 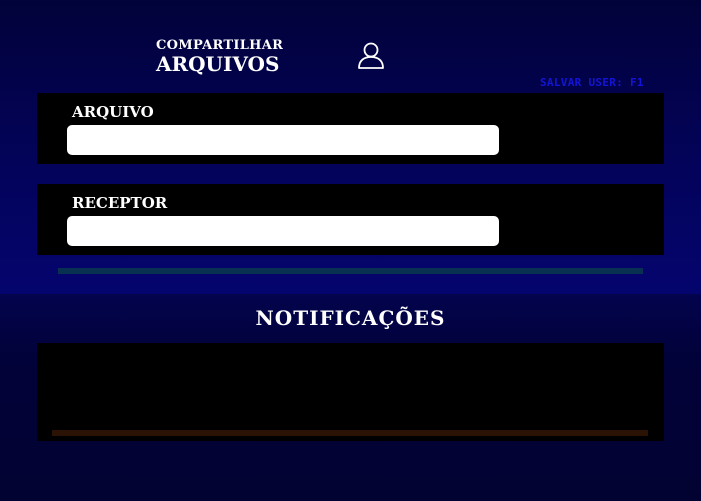 I want to click on notifications-title: NOTIFICAÇÕES, so click(x=350, y=318).